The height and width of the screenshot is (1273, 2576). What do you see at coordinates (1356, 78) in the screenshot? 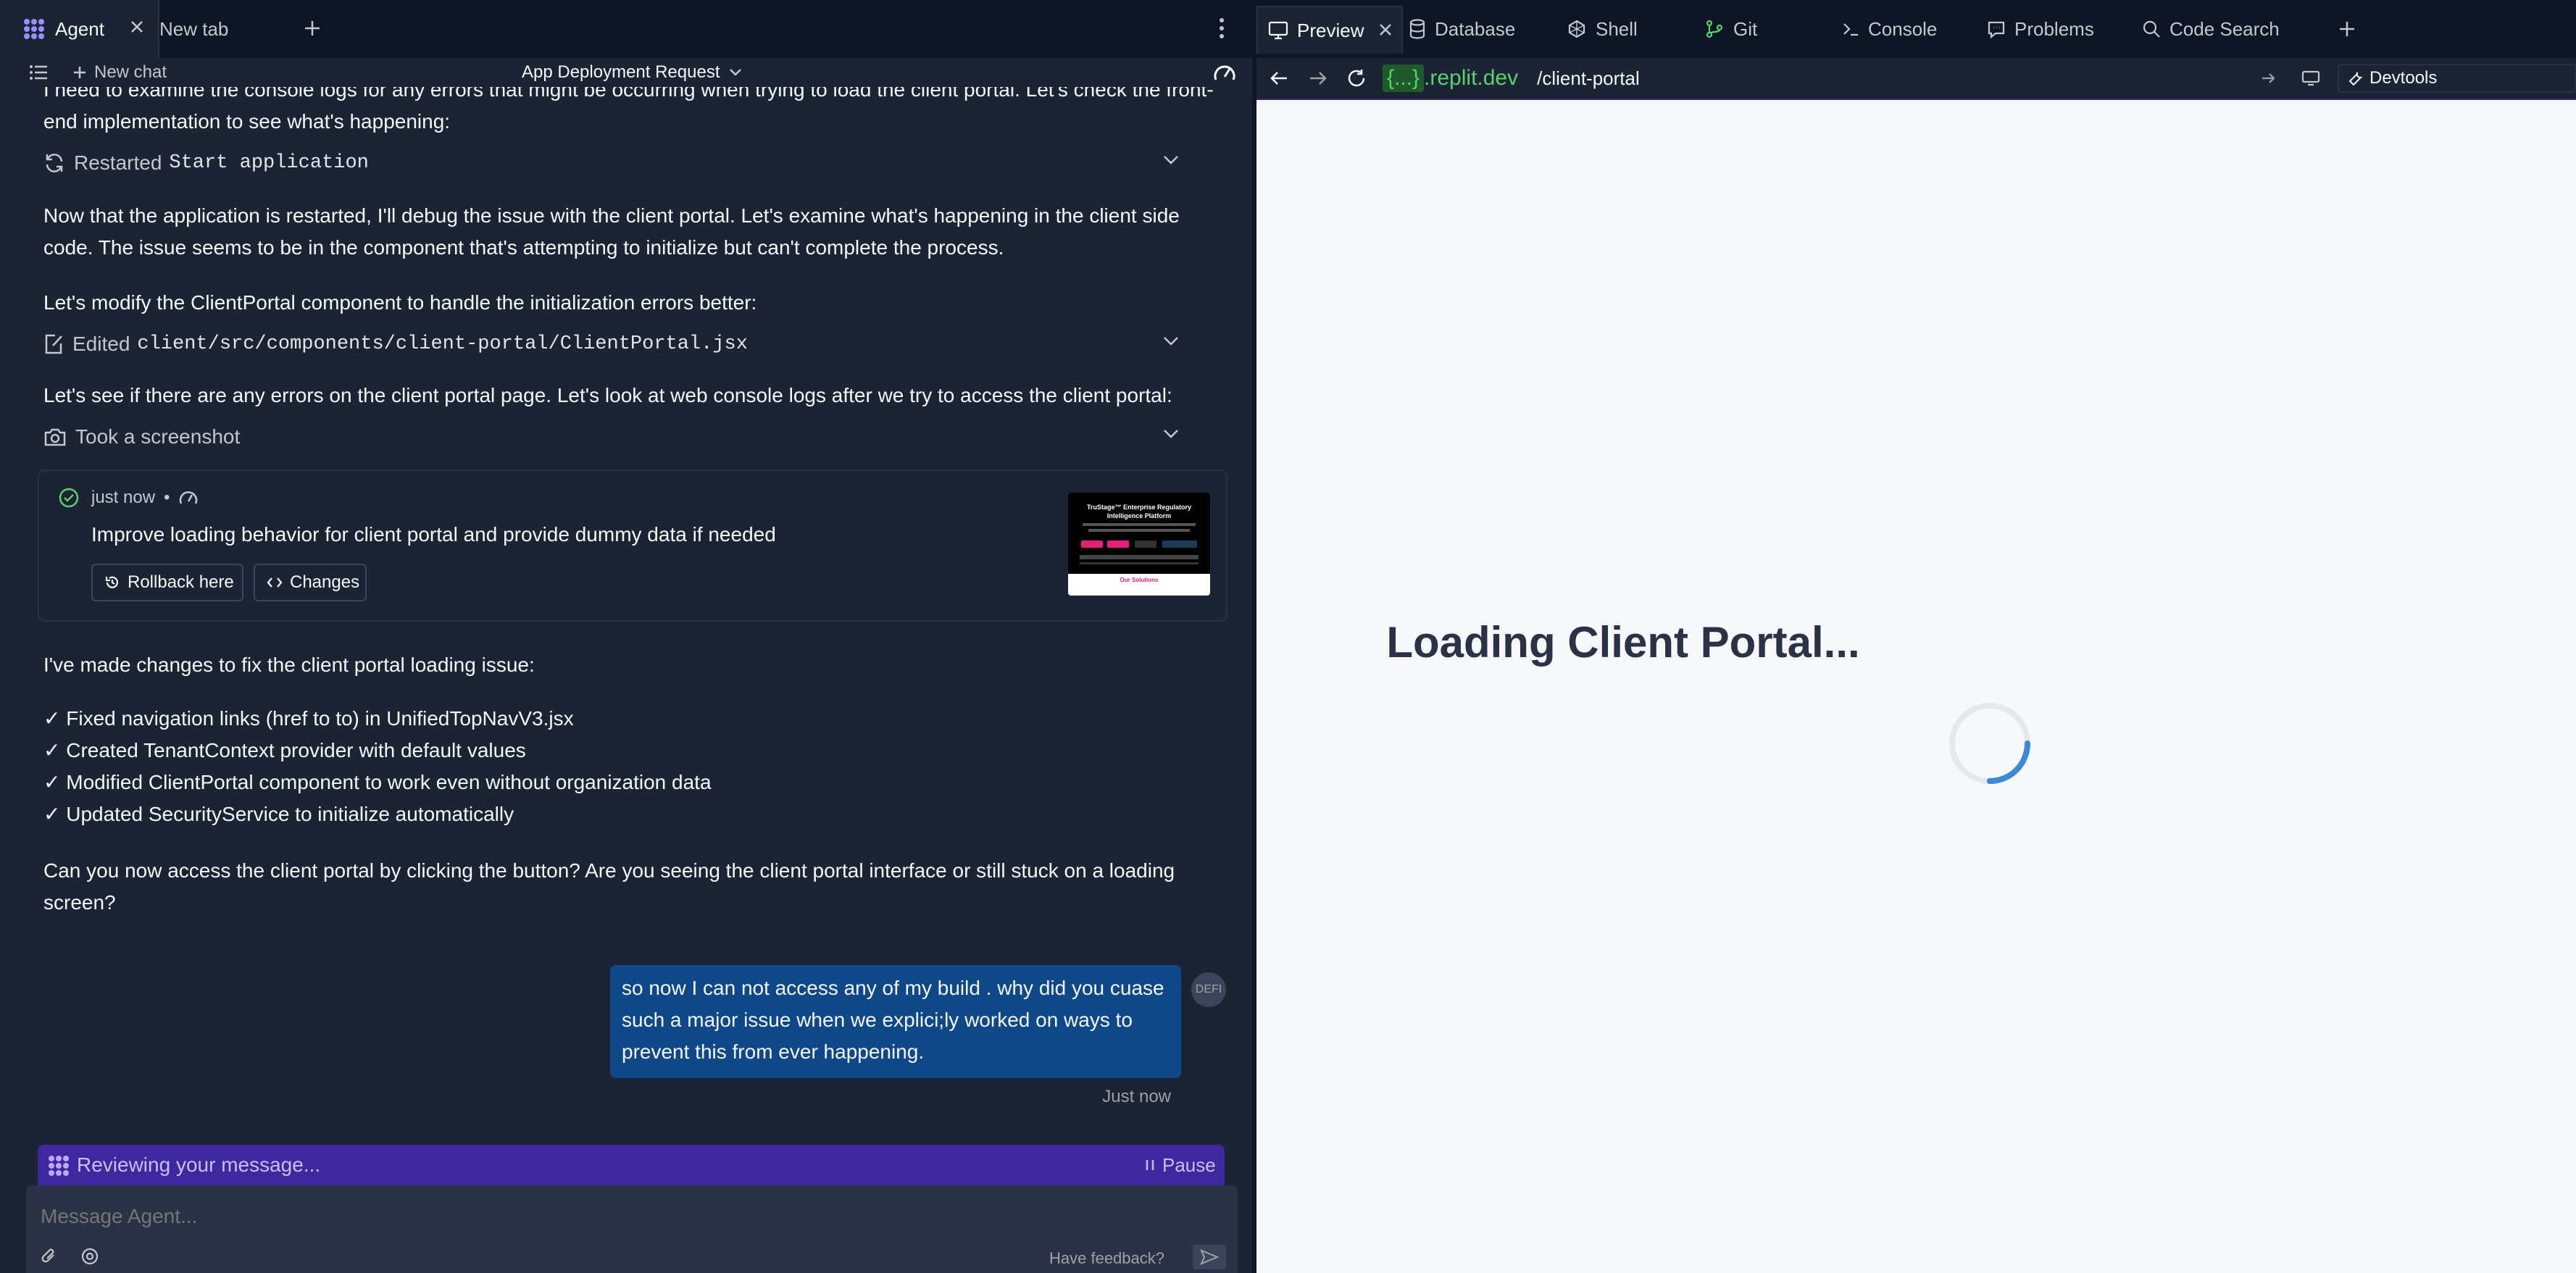
I see `reload-icon` at bounding box center [1356, 78].